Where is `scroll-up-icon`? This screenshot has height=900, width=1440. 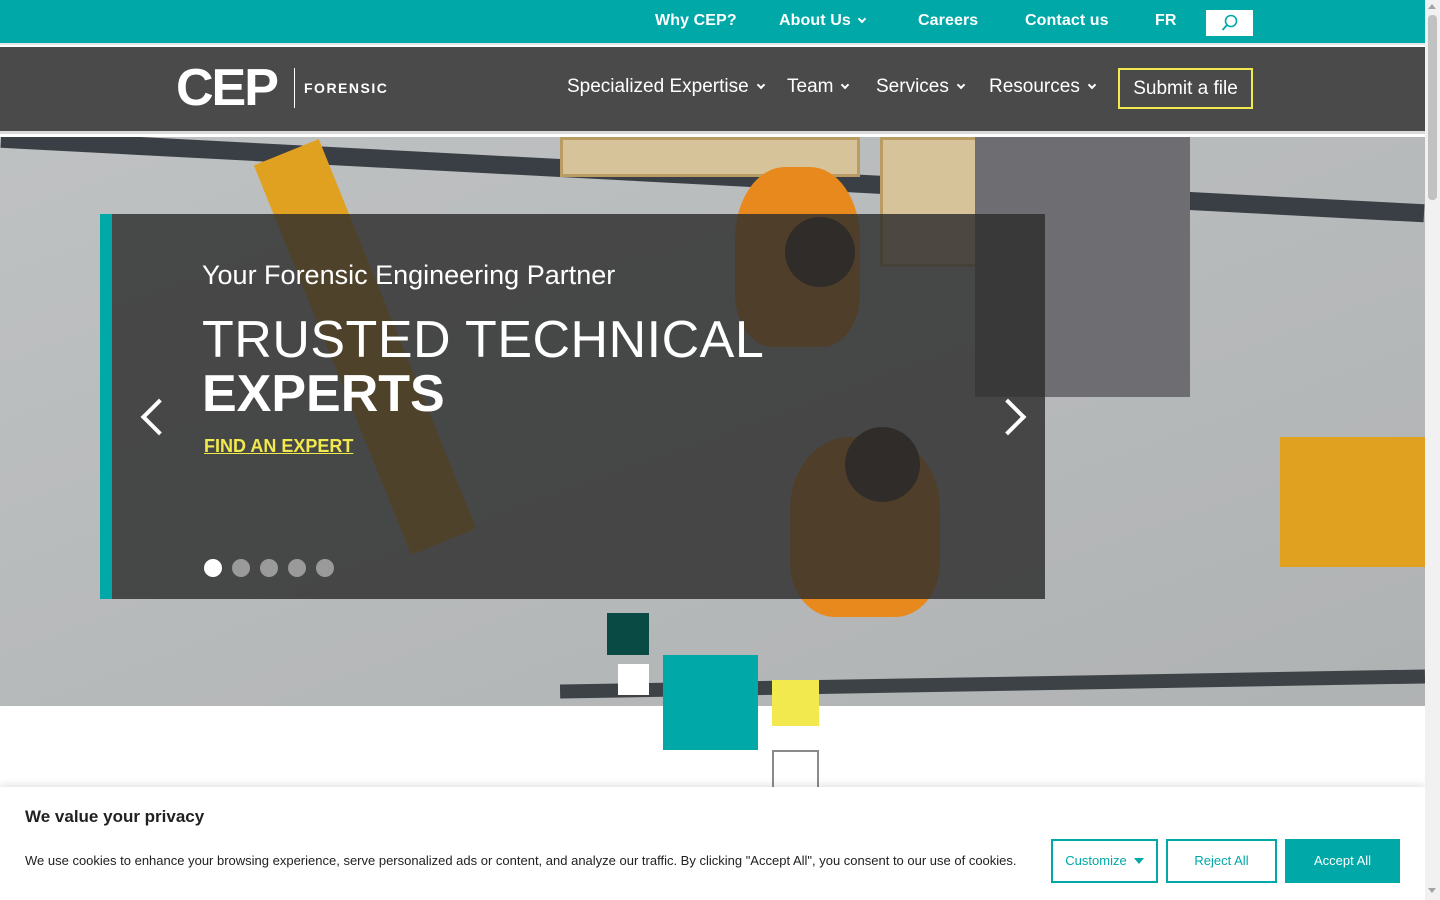 scroll-up-icon is located at coordinates (1432, 6).